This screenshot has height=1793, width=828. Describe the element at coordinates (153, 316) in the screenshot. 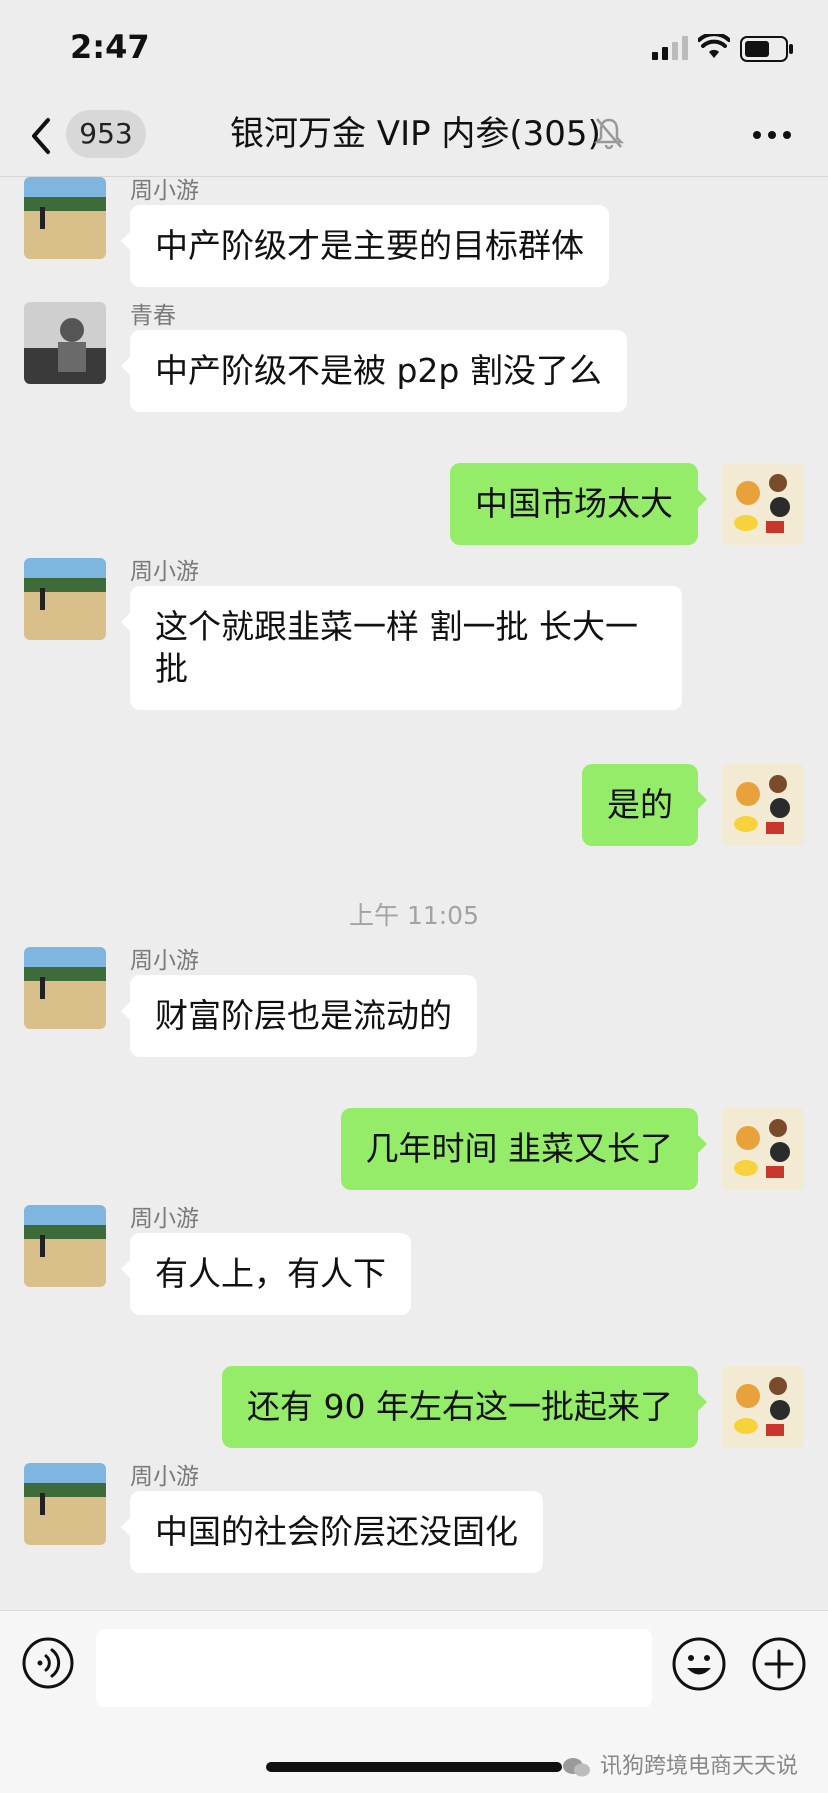

I see `sender-name: 青春` at that location.